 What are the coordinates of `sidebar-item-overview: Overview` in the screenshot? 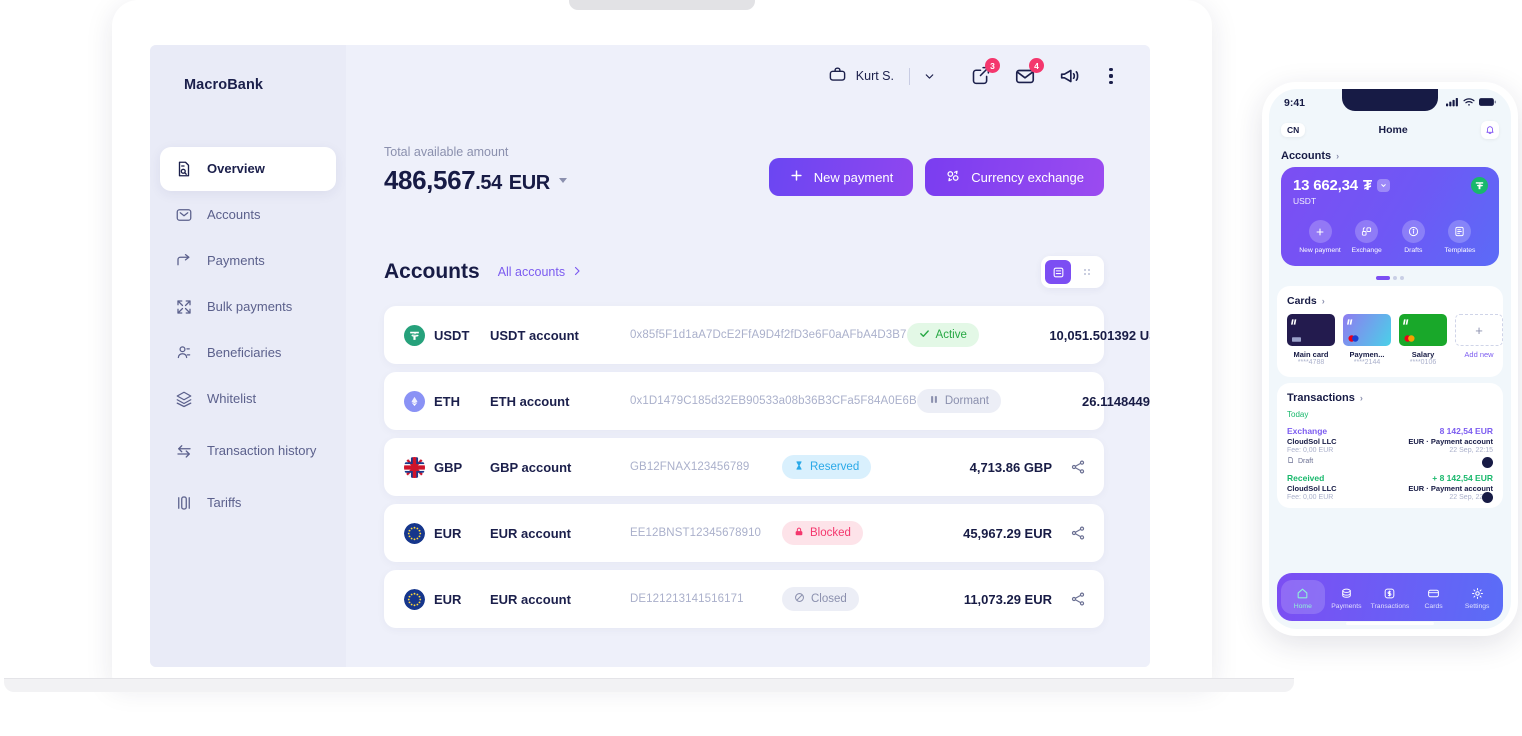 It's located at (248, 169).